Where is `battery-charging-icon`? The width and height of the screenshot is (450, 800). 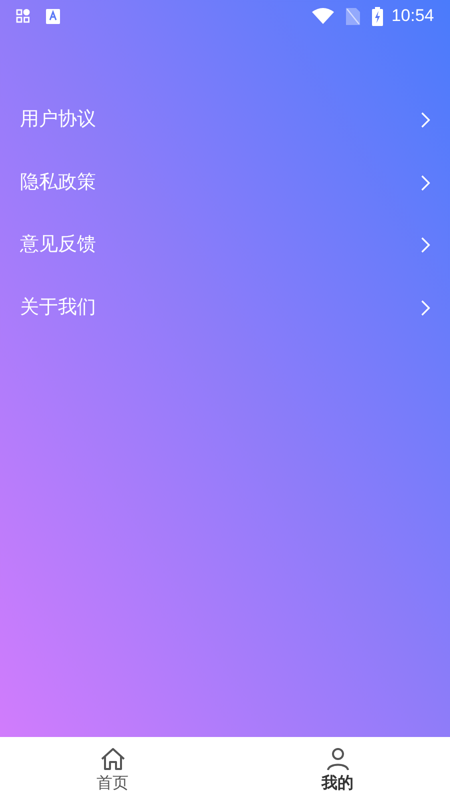
battery-charging-icon is located at coordinates (378, 16).